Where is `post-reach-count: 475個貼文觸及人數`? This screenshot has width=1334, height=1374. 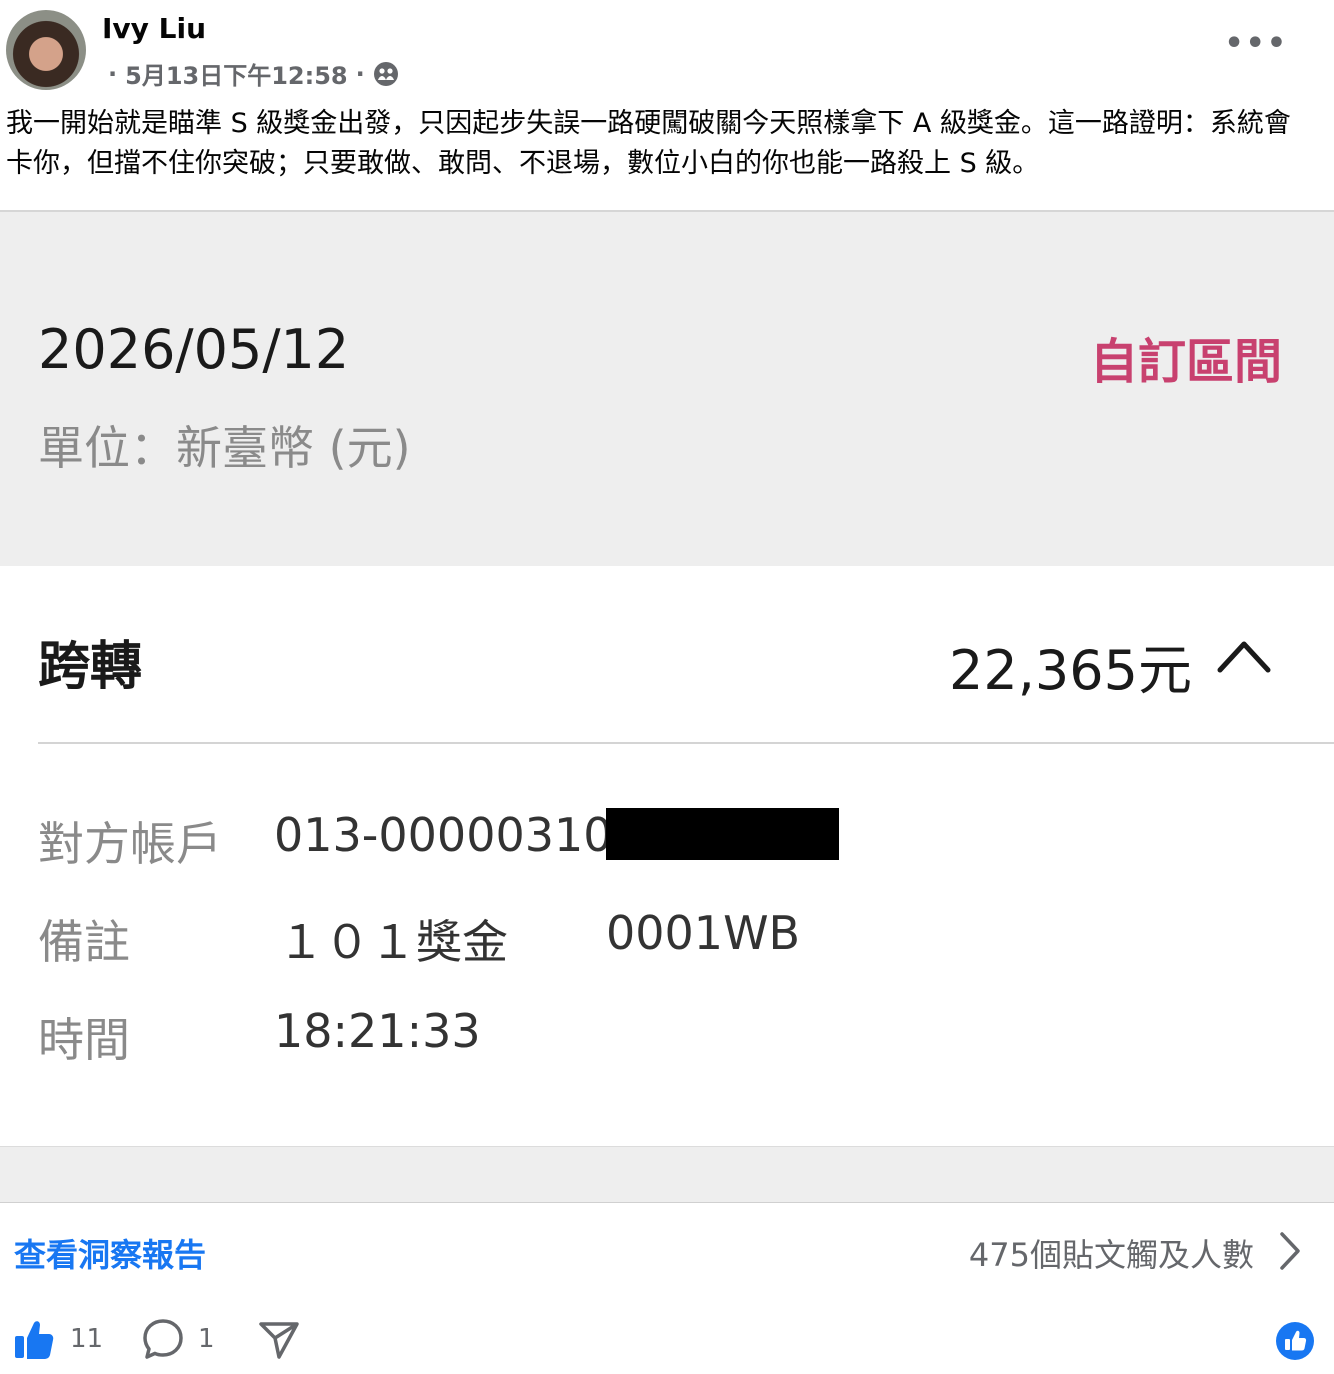
post-reach-count: 475個貼文觸及人數 is located at coordinates (1111, 1253).